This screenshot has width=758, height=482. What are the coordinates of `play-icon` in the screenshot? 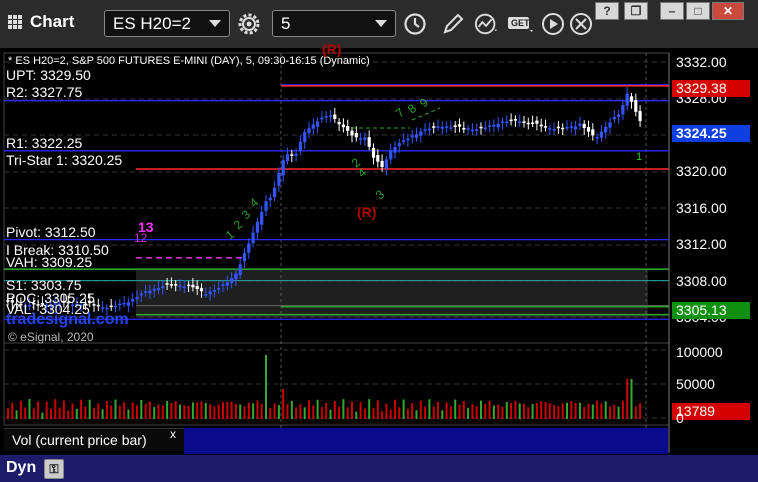 It's located at (553, 24).